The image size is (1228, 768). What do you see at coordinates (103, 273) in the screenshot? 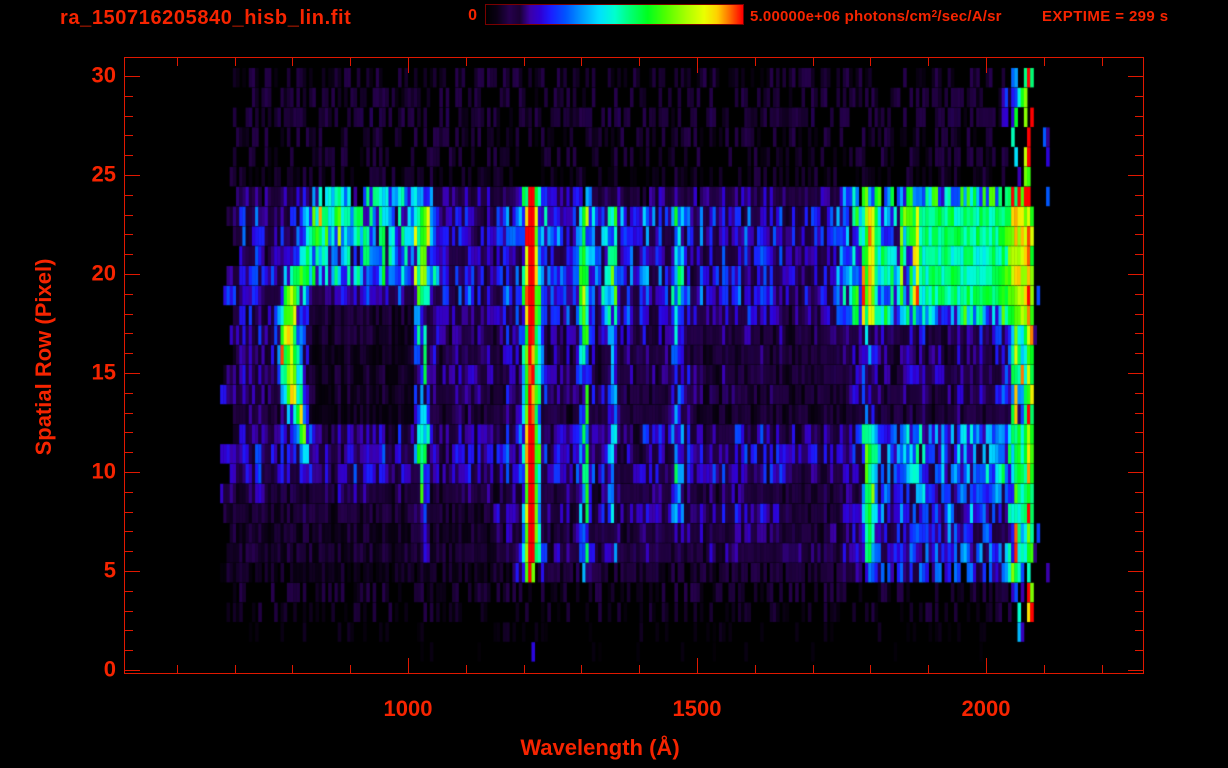
I see `y-tick-label: 20` at bounding box center [103, 273].